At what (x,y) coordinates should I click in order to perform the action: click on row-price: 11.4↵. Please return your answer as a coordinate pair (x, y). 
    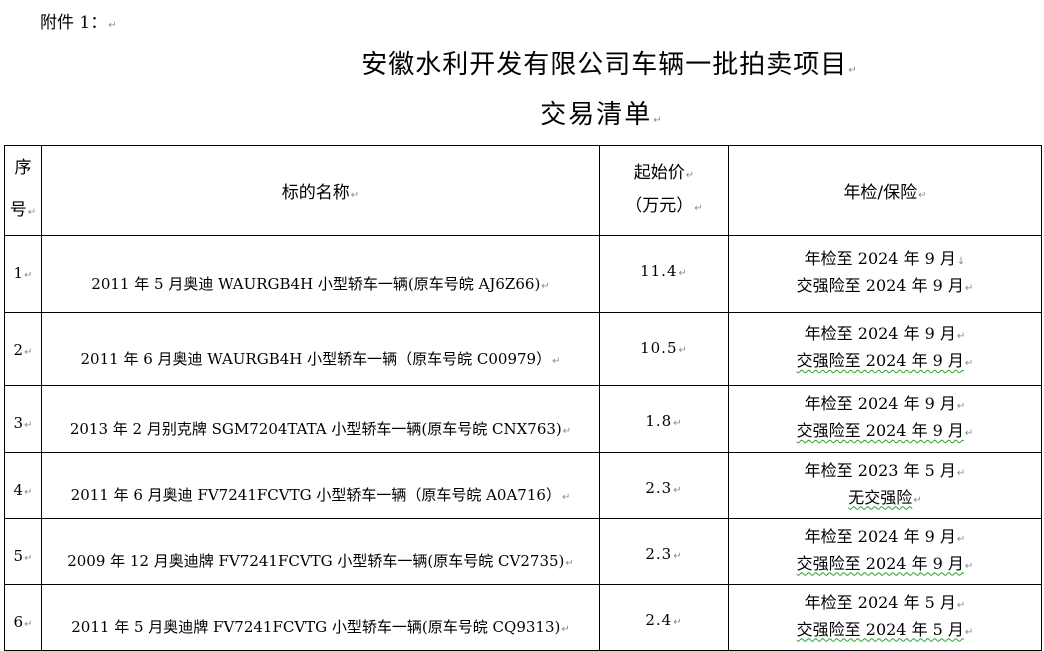
    Looking at the image, I should click on (664, 274).